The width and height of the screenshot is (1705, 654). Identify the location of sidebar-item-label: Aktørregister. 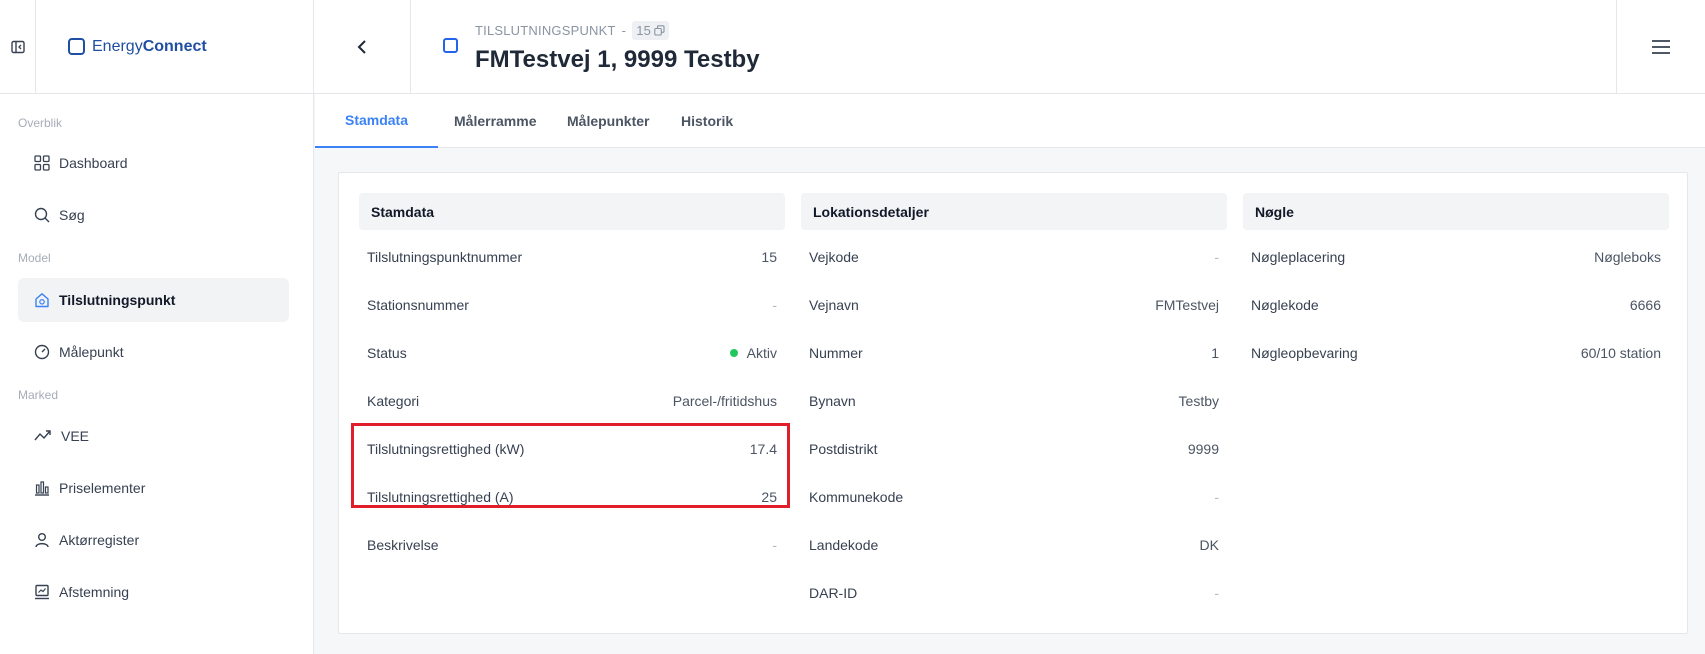
(99, 540).